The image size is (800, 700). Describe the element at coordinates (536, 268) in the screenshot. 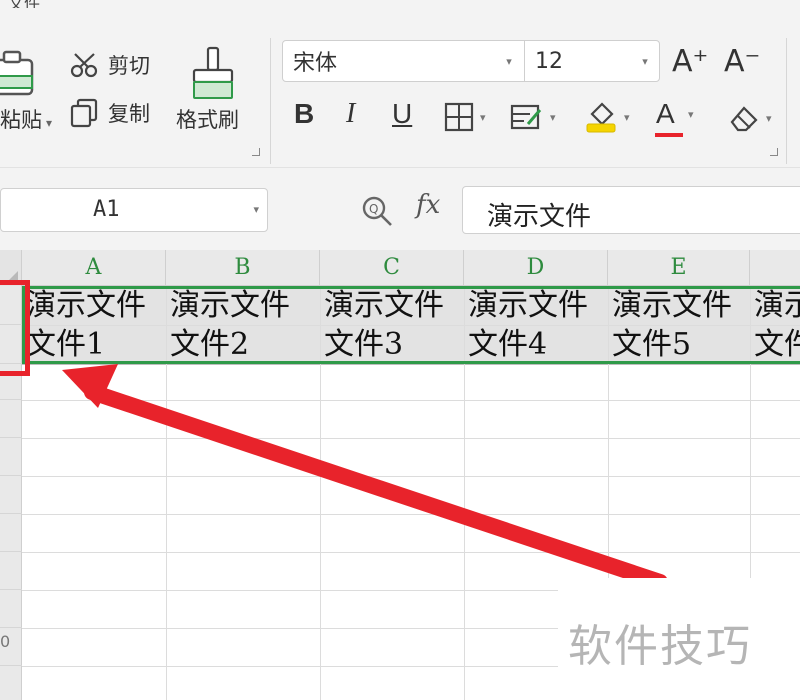

I see `column-header-d: D` at that location.